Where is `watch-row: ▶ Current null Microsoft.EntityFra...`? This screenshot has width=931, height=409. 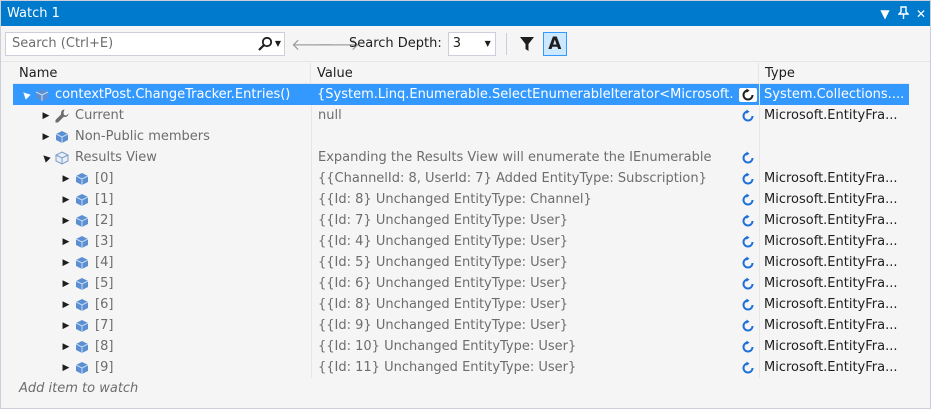
watch-row: ▶ Current null Microsoft.EntityFra... is located at coordinates (461, 115).